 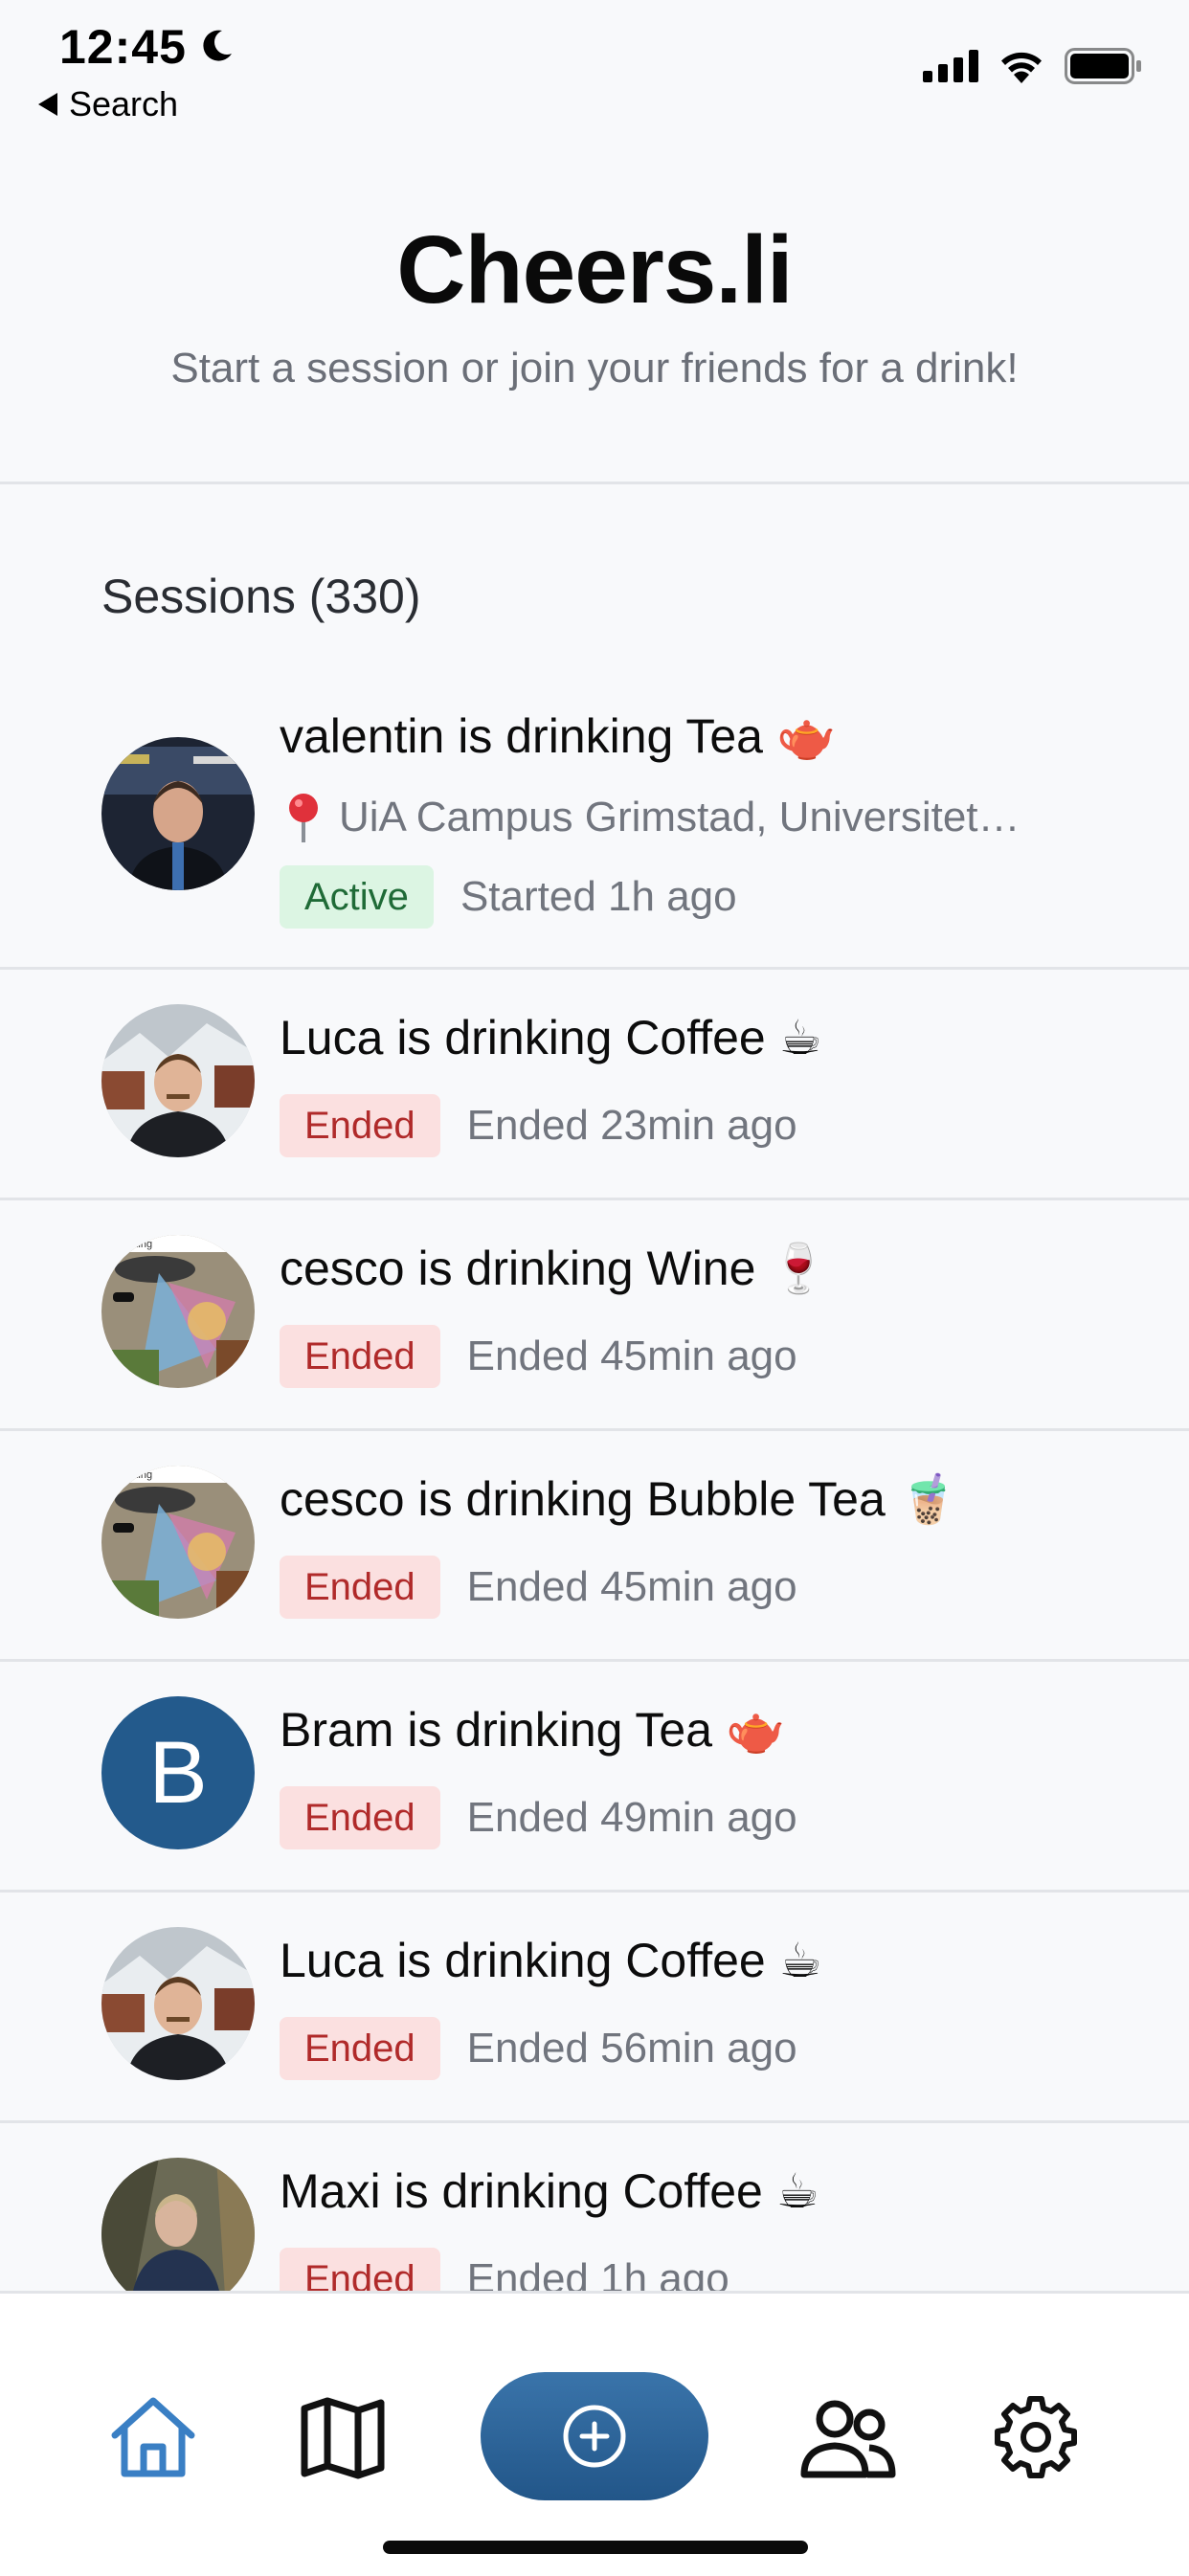 What do you see at coordinates (496, 1730) in the screenshot?
I see `session-title-text: Bram is drinking Tea` at bounding box center [496, 1730].